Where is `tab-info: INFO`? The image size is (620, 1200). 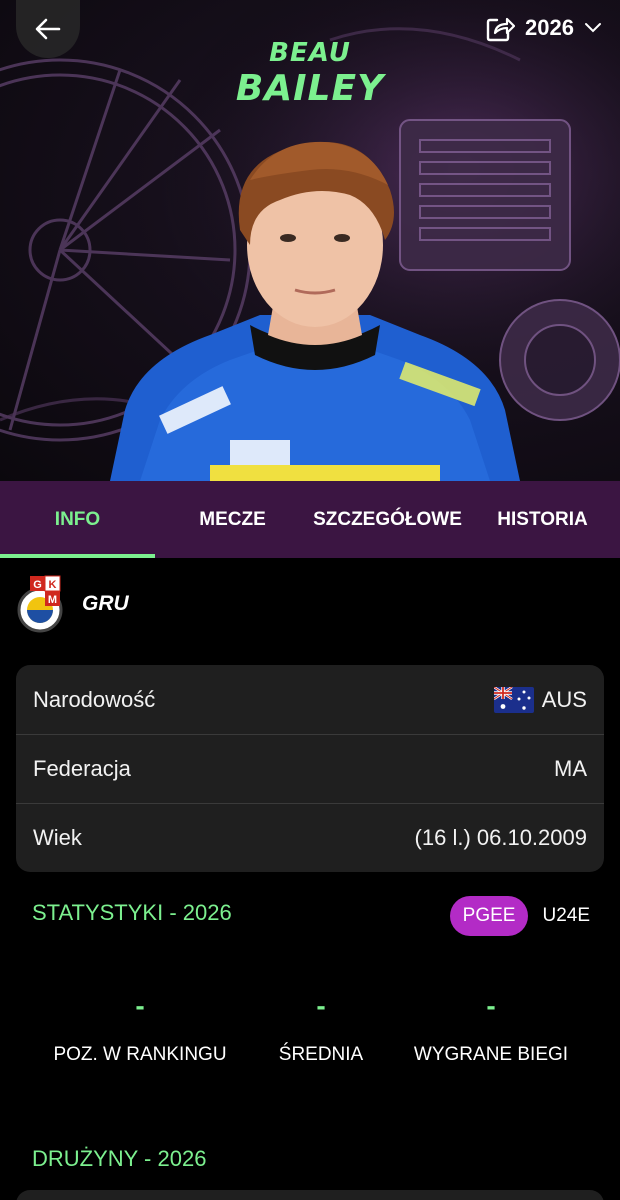
tab-info: INFO is located at coordinates (77, 519).